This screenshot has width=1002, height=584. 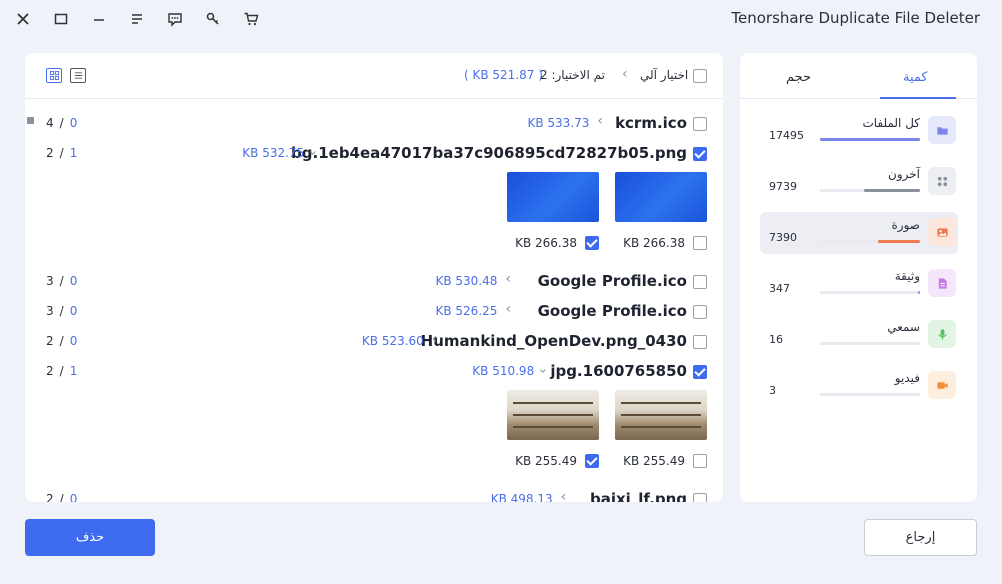 I want to click on grid-view-icon, so click(x=54, y=75).